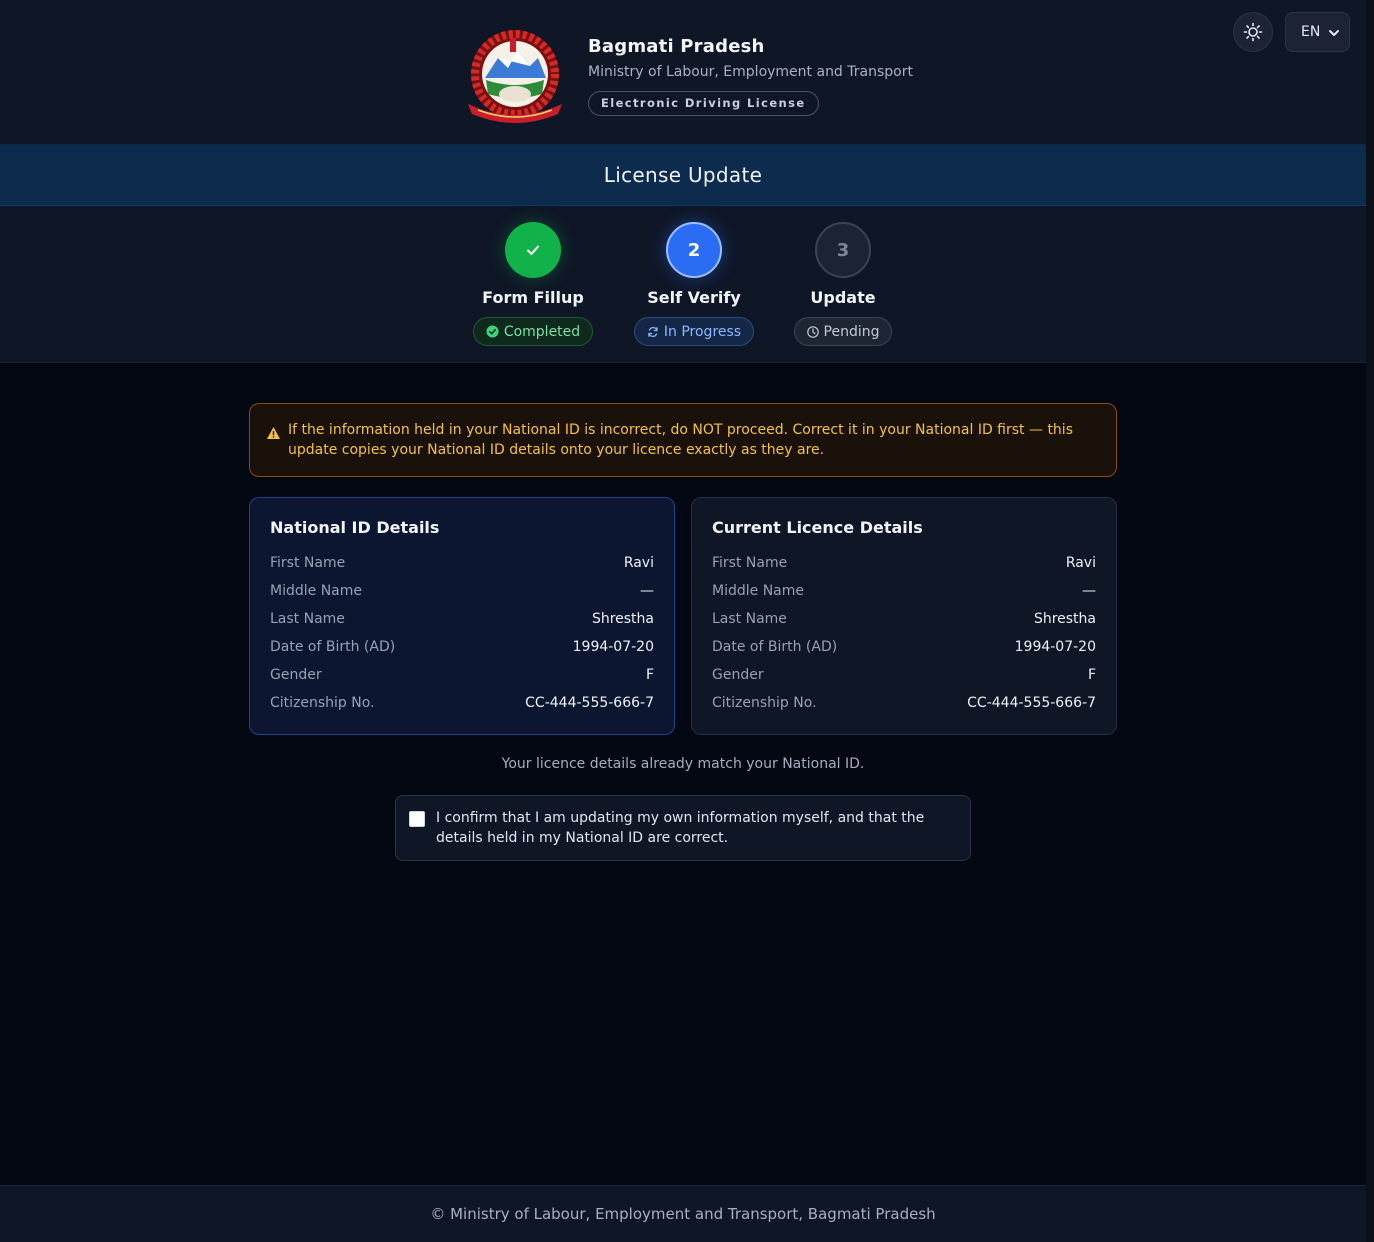 The height and width of the screenshot is (1242, 1374). I want to click on step-2-status-badge: In Progress, so click(694, 331).